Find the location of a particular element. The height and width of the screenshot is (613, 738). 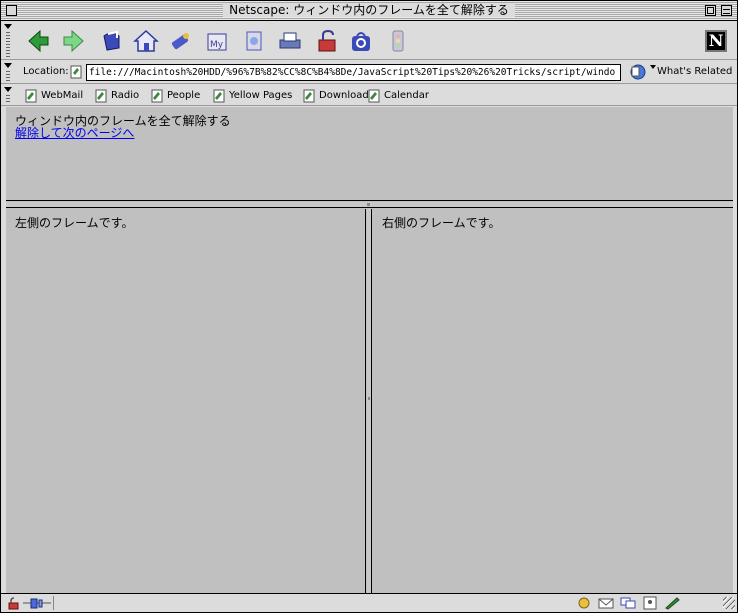

back-icon is located at coordinates (38, 41).